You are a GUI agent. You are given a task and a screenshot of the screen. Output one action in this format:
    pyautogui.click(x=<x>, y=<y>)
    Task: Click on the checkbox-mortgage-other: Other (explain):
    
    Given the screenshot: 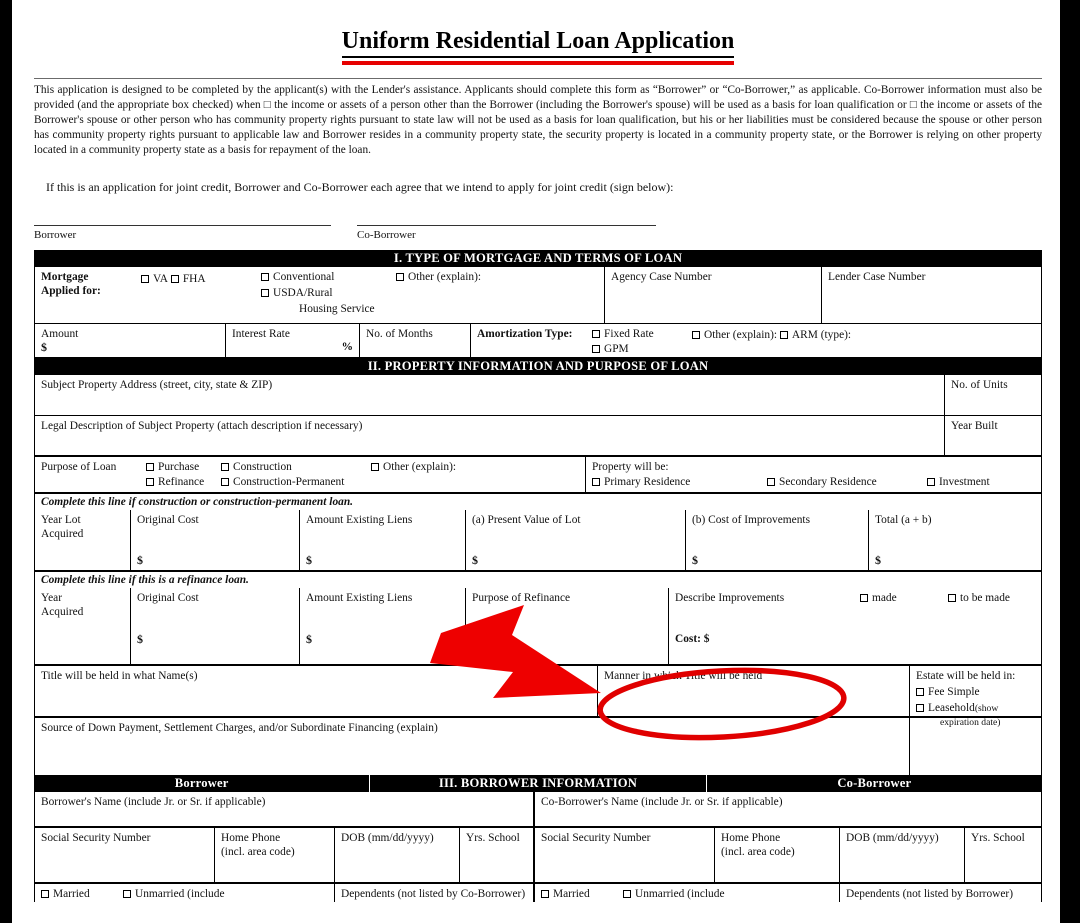 What is the action you would take?
    pyautogui.click(x=438, y=277)
    